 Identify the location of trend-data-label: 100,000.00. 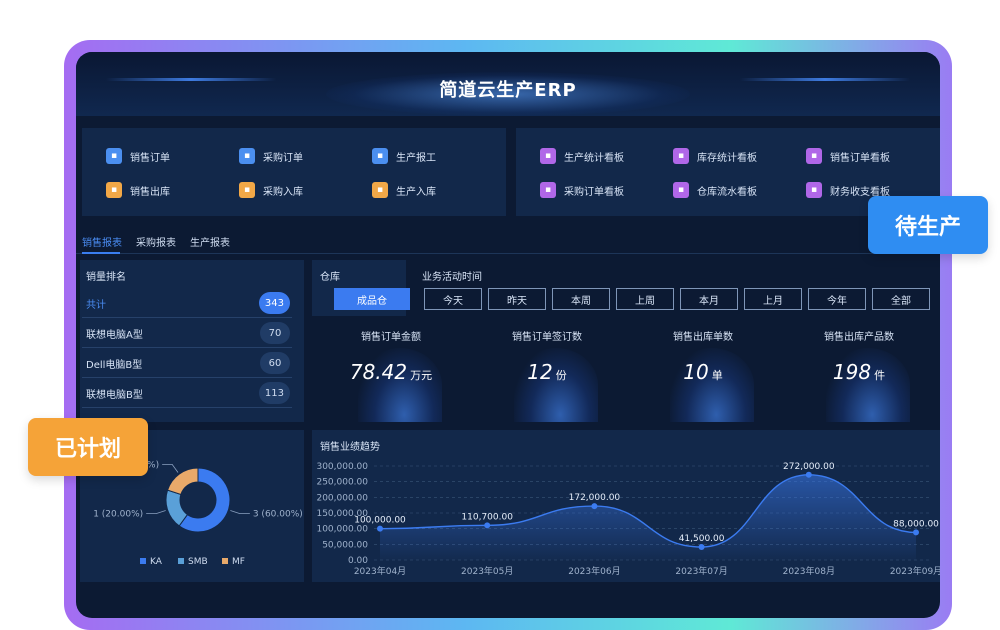
(380, 521).